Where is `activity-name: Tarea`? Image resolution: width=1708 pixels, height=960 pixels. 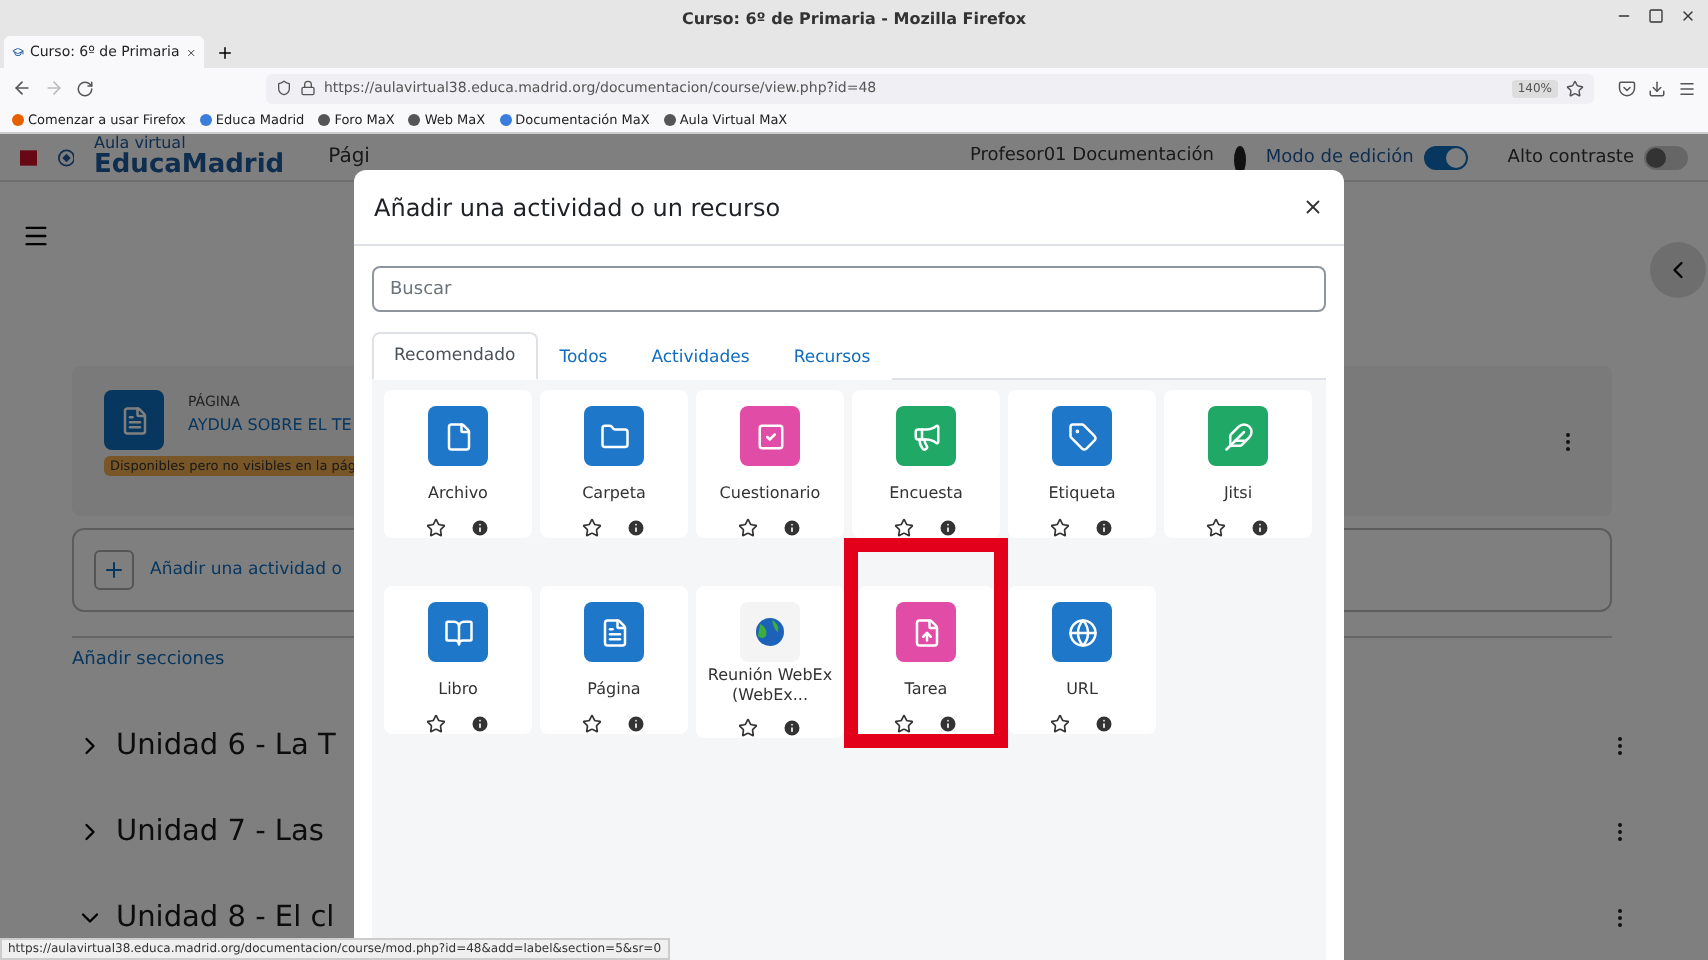 activity-name: Tarea is located at coordinates (926, 691).